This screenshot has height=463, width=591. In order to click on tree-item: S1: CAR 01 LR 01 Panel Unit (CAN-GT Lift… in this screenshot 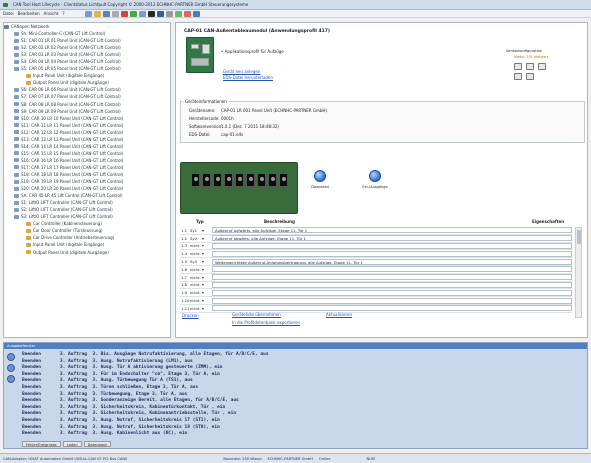, I will do `click(87, 40)`.